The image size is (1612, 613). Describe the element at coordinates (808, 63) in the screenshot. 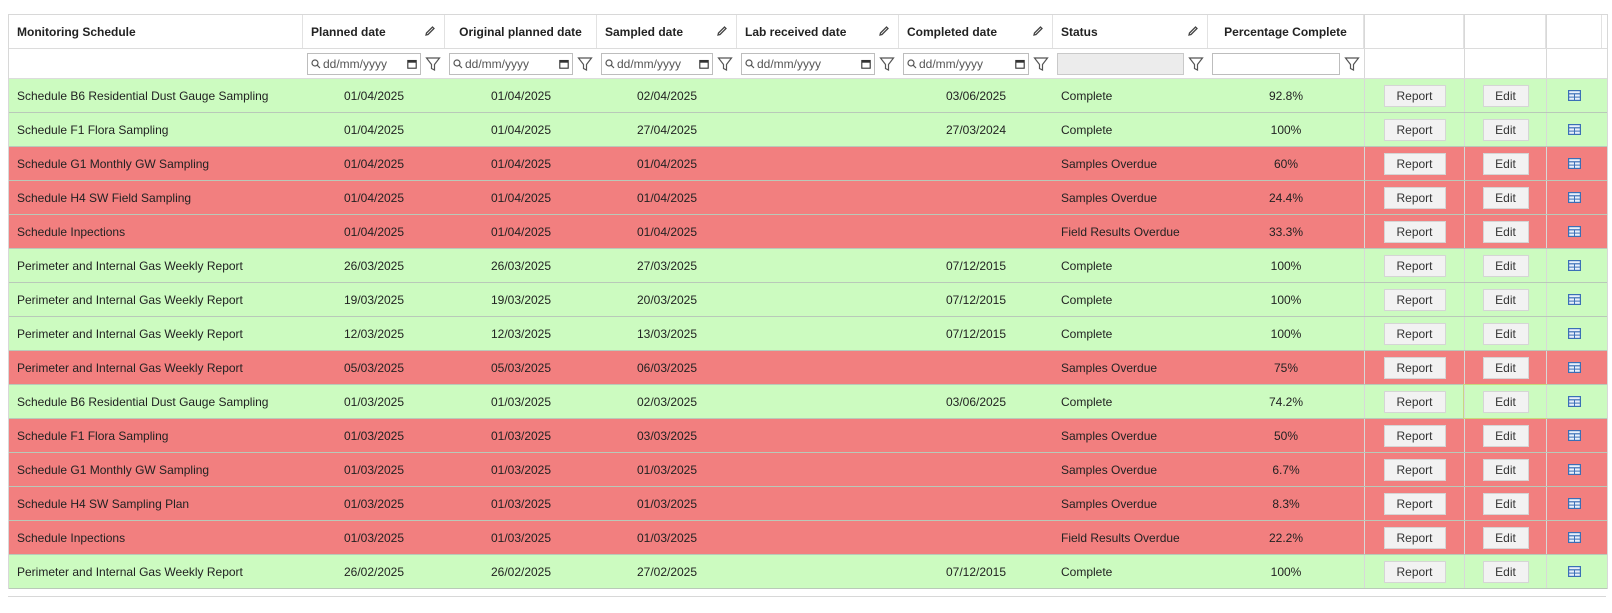

I see `lab-date-filter-input: dd/mm/yyyy` at that location.